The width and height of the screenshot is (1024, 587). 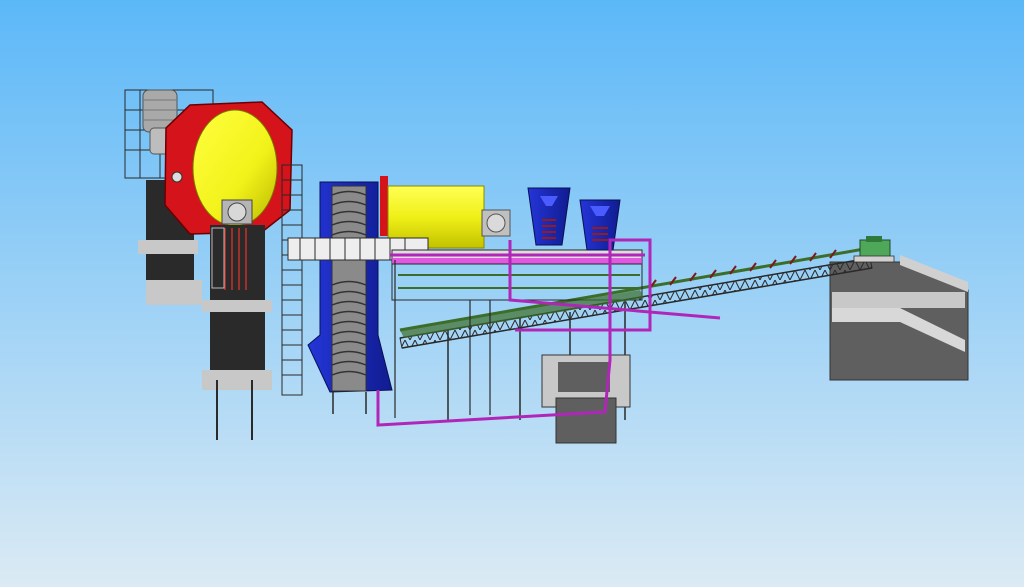 What do you see at coordinates (874, 249) in the screenshot?
I see `conveyor-head-drive` at bounding box center [874, 249].